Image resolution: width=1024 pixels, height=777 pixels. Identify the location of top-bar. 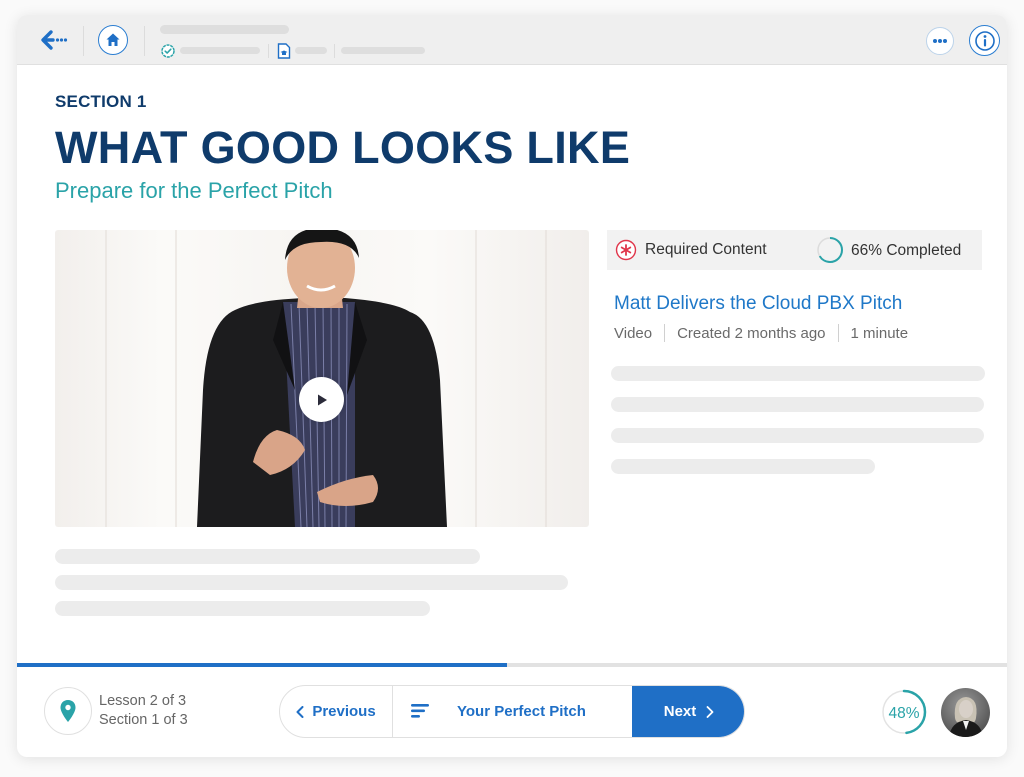
(512, 40).